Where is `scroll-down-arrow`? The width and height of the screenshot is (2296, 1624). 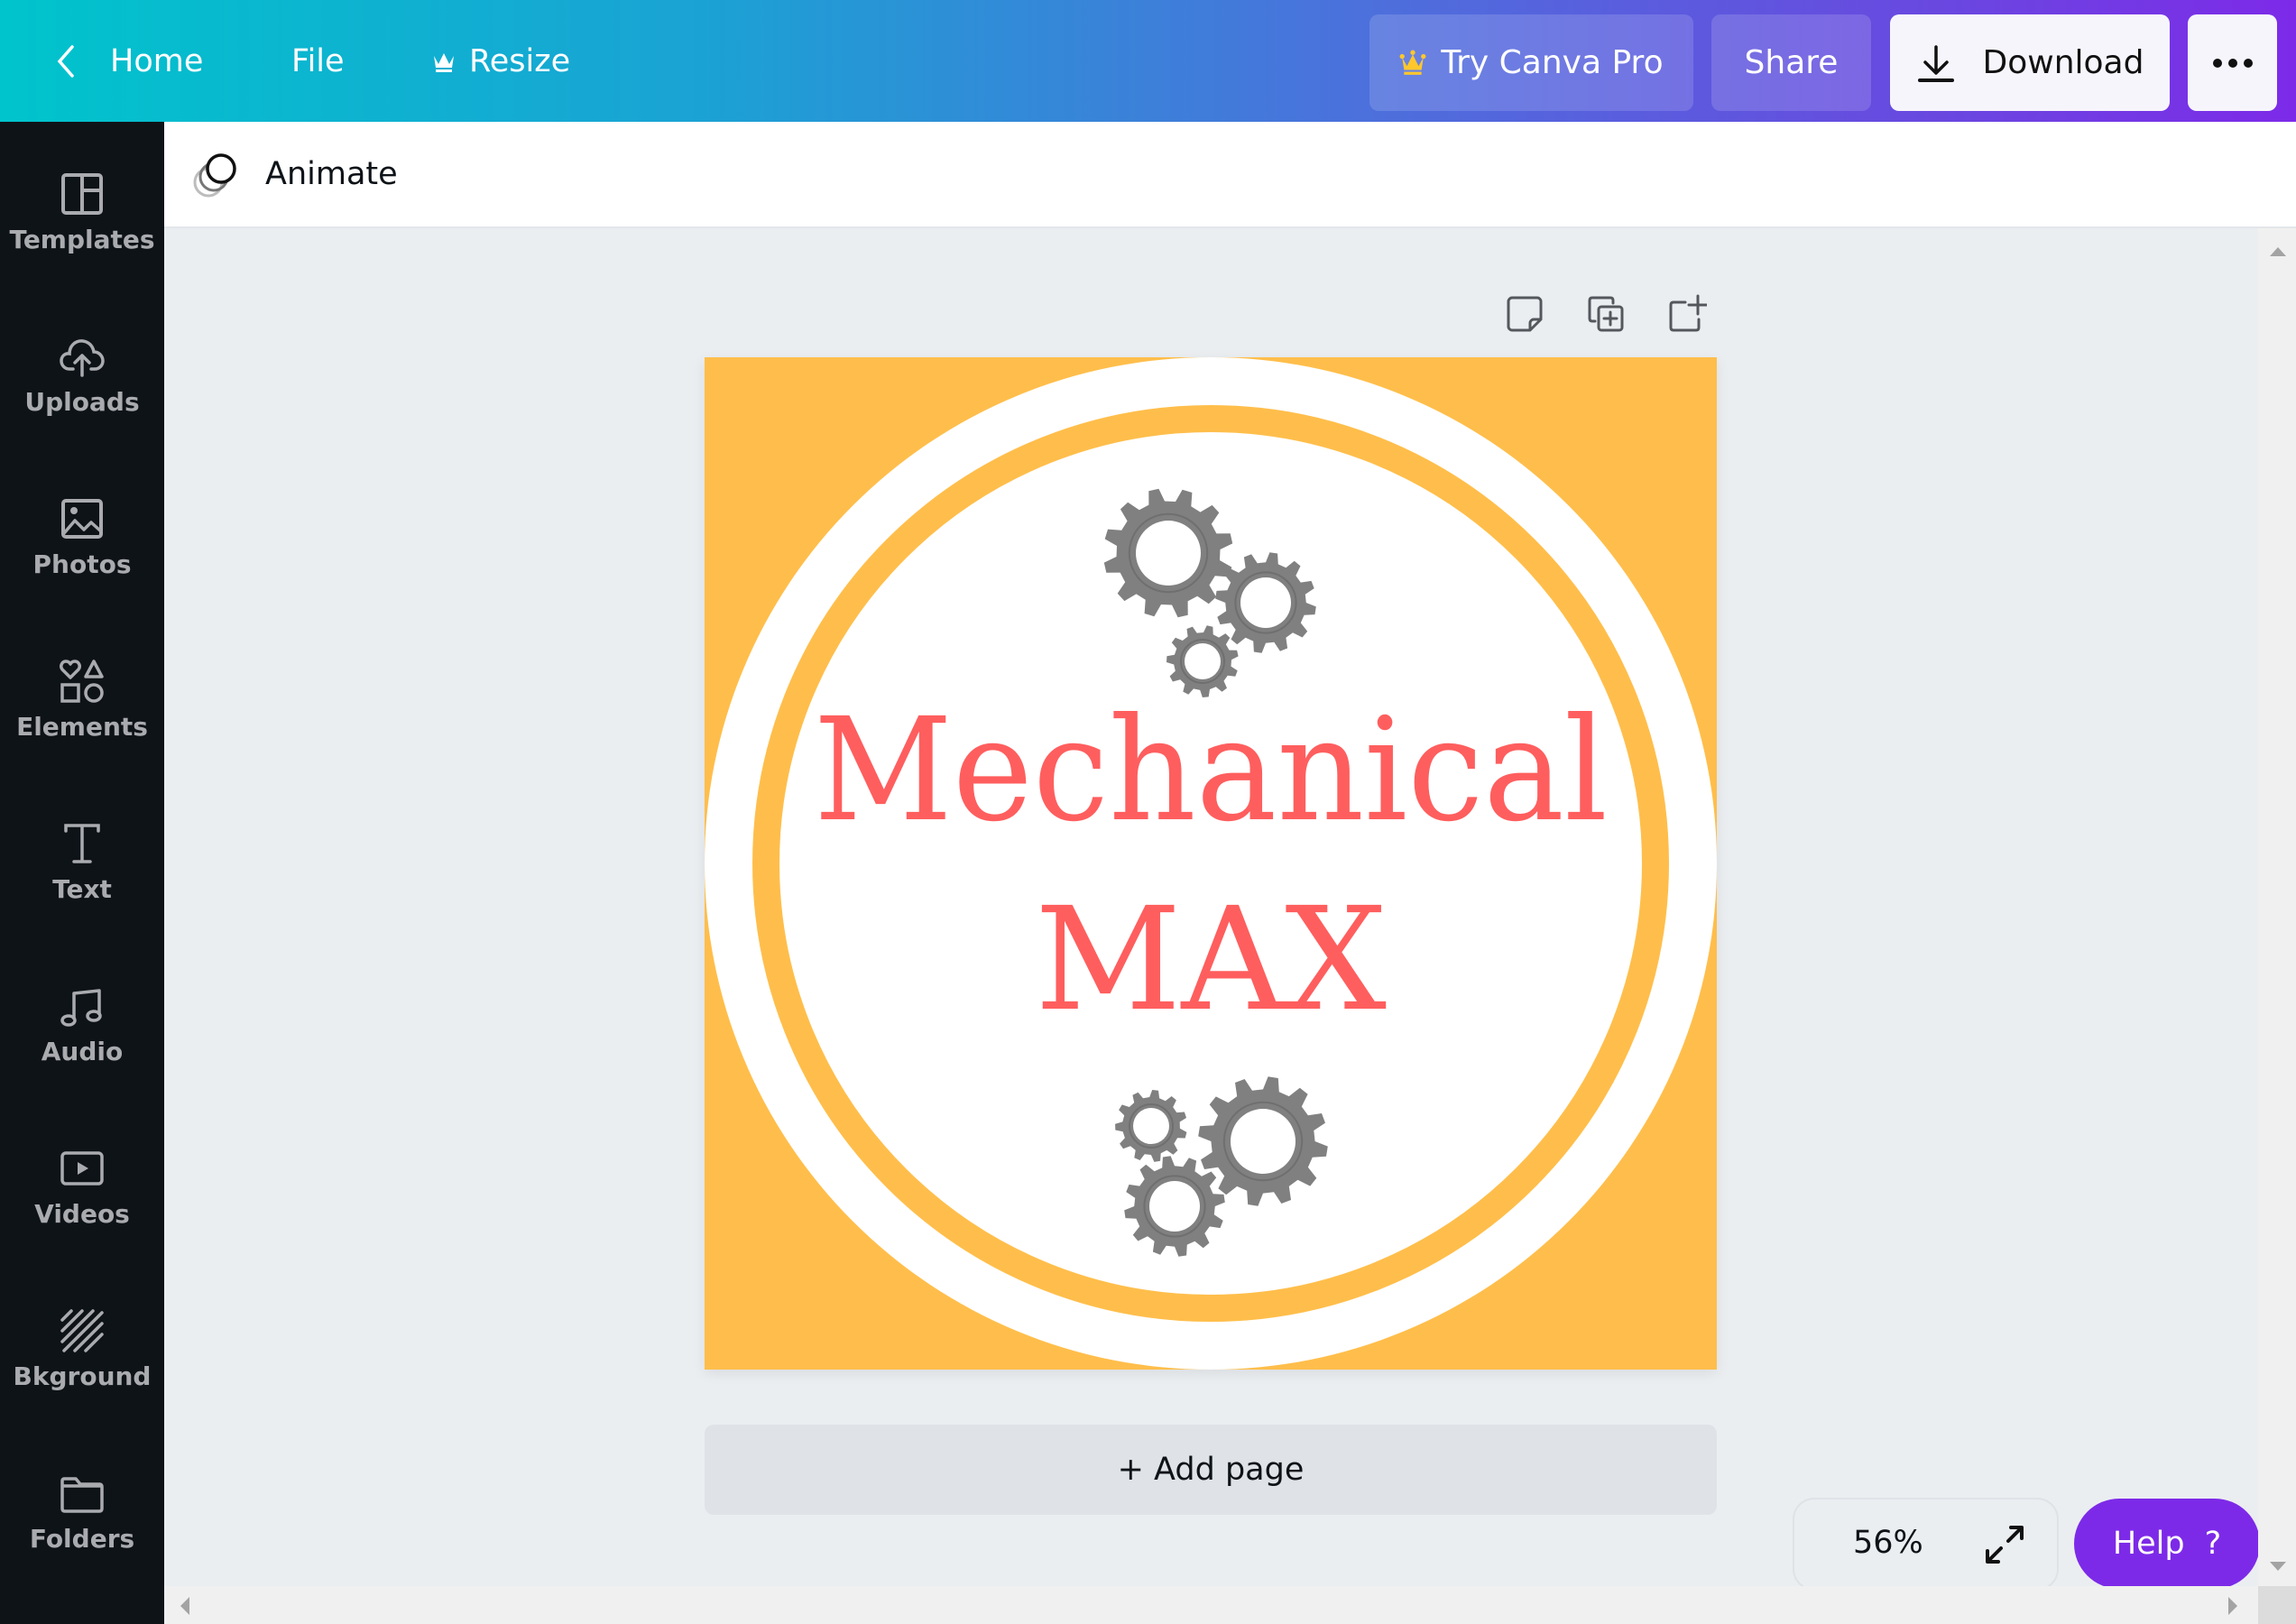
scroll-down-arrow is located at coordinates (2278, 1566).